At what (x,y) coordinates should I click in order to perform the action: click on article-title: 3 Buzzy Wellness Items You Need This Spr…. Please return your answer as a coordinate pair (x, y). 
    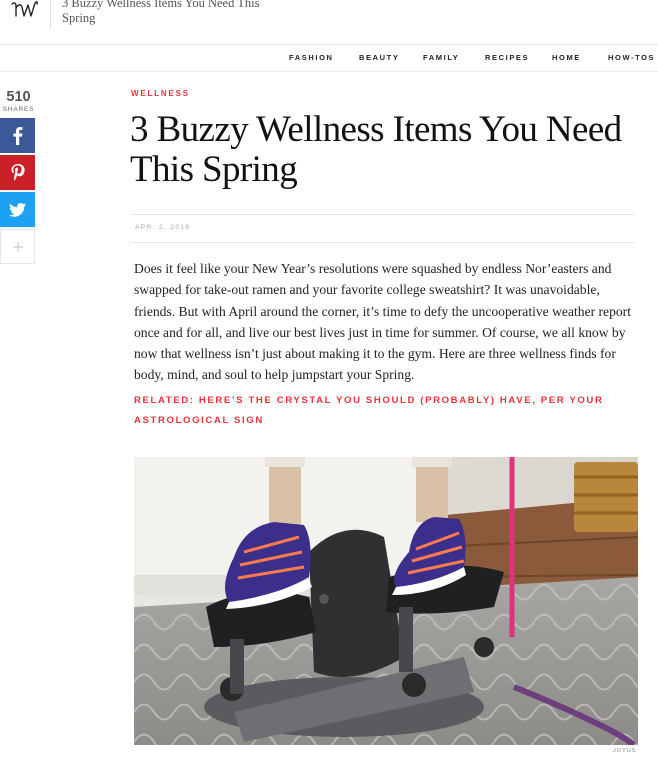
    Looking at the image, I should click on (376, 149).